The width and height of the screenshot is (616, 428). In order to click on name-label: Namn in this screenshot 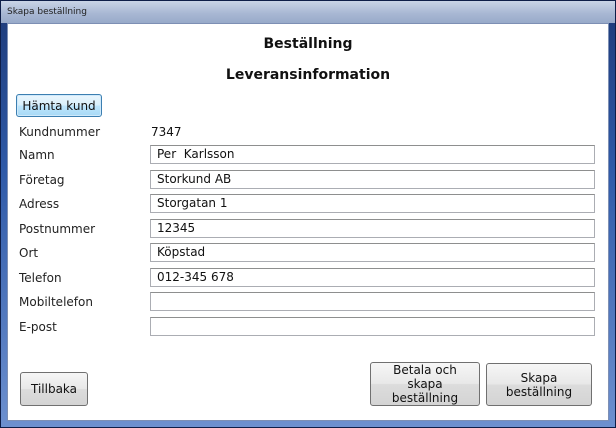, I will do `click(37, 155)`.